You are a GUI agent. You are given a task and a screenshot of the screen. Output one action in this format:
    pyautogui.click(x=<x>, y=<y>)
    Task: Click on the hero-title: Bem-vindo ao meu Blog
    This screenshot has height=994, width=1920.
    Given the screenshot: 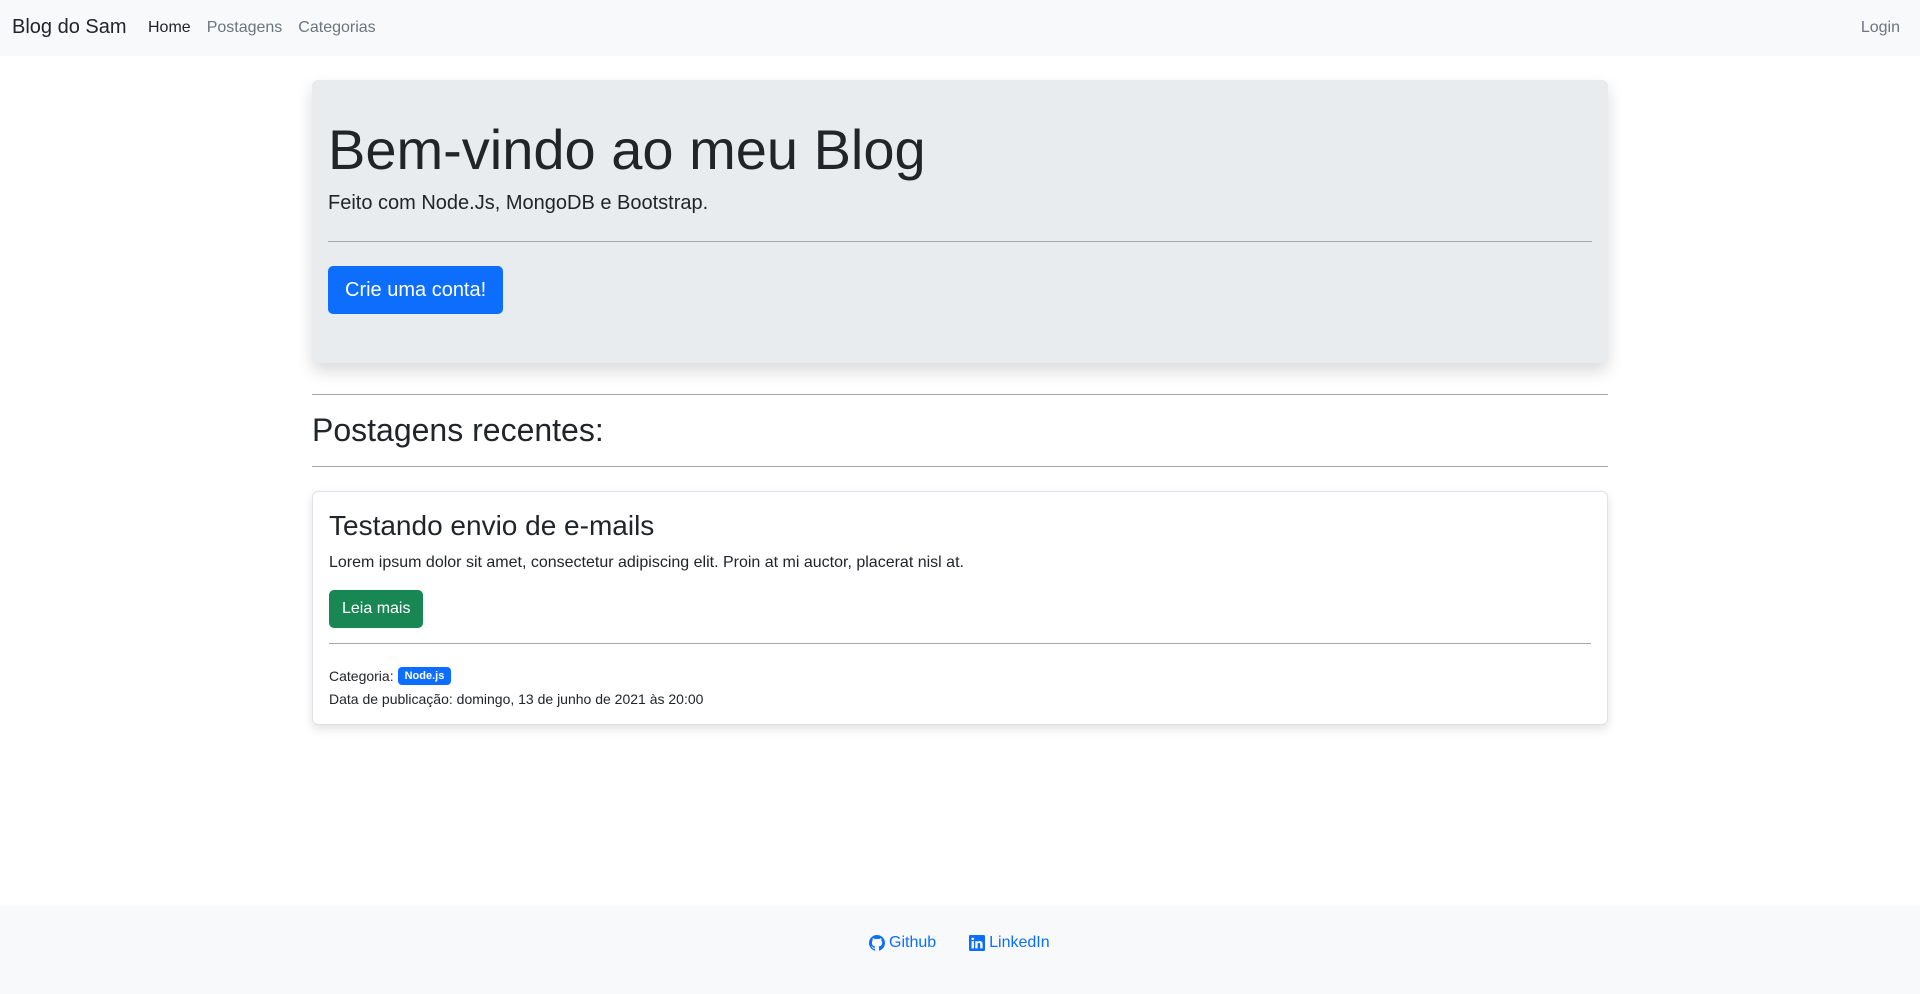 What is the action you would take?
    pyautogui.click(x=627, y=149)
    